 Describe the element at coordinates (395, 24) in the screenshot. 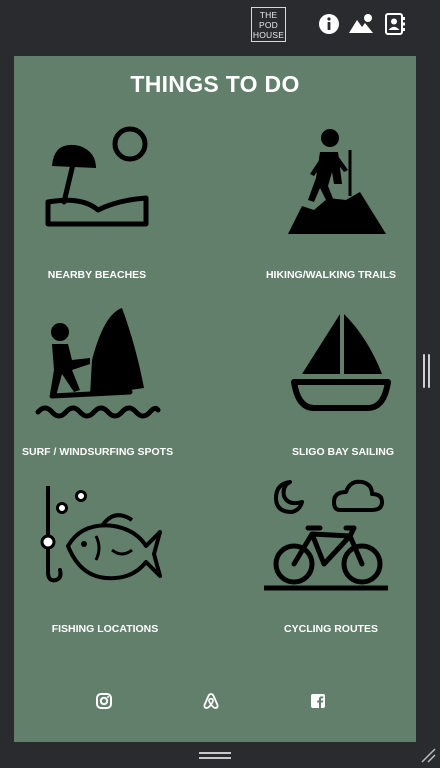

I see `contacts-icon` at that location.